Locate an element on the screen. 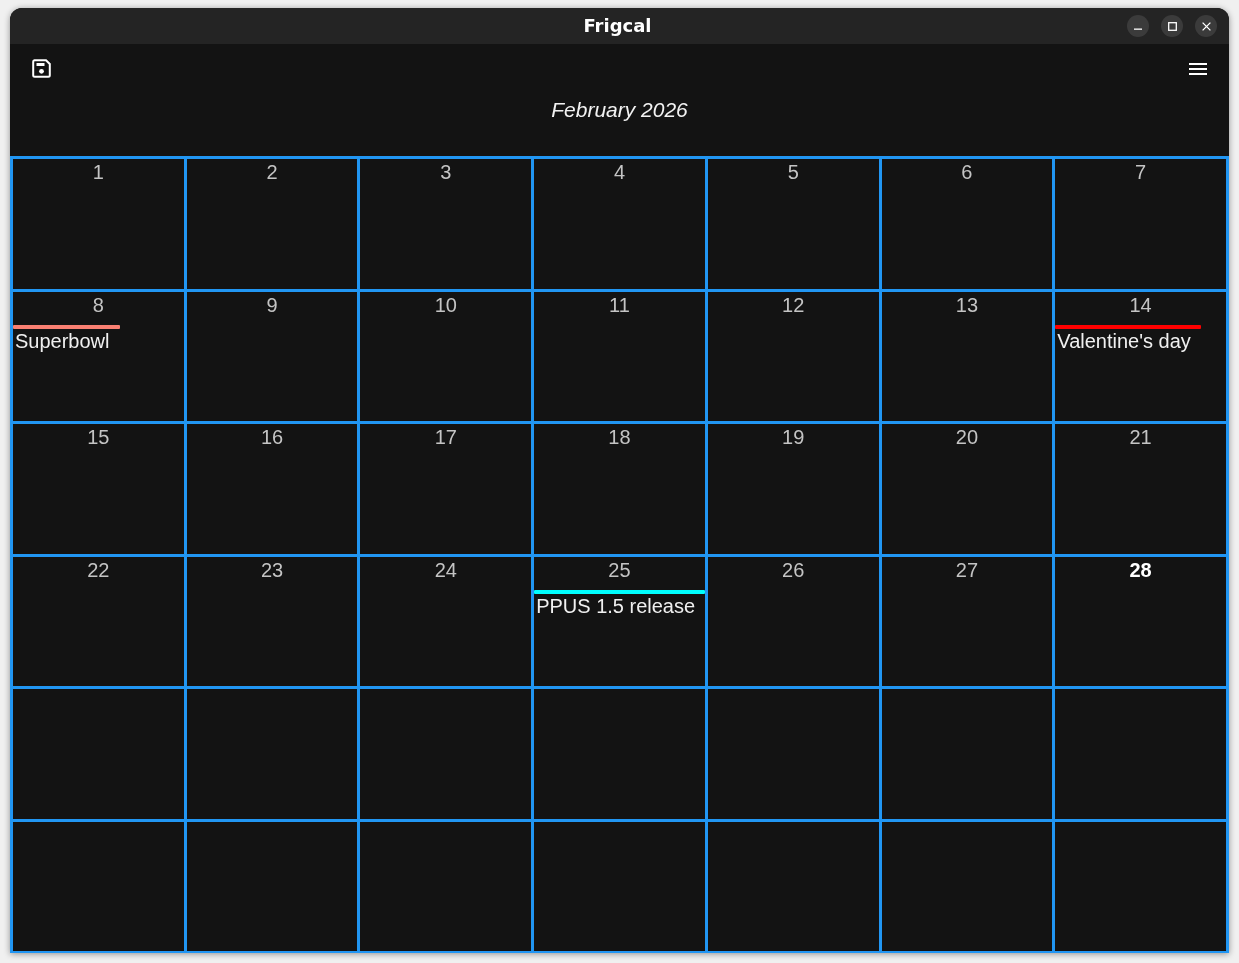  calendar-cell: 17 is located at coordinates (446, 489).